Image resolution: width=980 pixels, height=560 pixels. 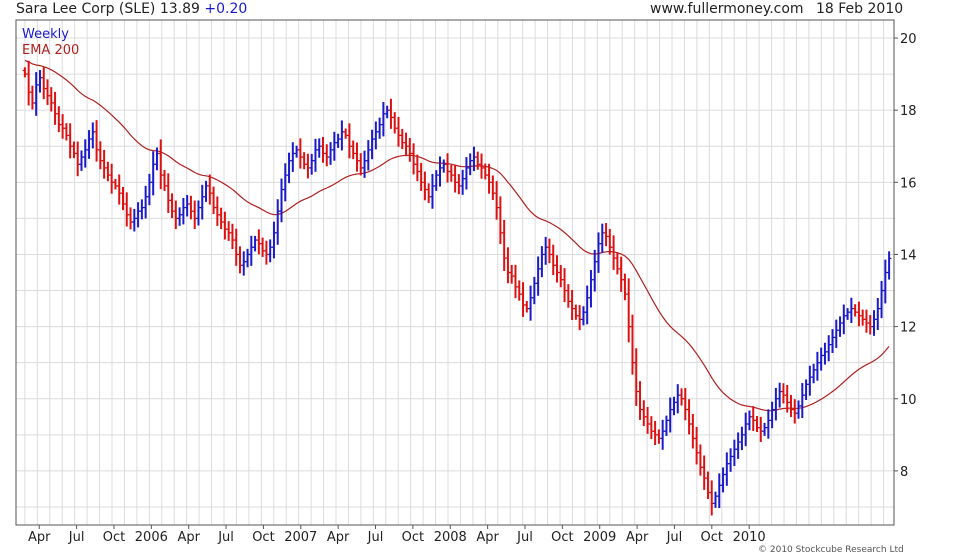 I want to click on ticker-label: Sara Lee Corp (SLE) 13.89, so click(x=108, y=9).